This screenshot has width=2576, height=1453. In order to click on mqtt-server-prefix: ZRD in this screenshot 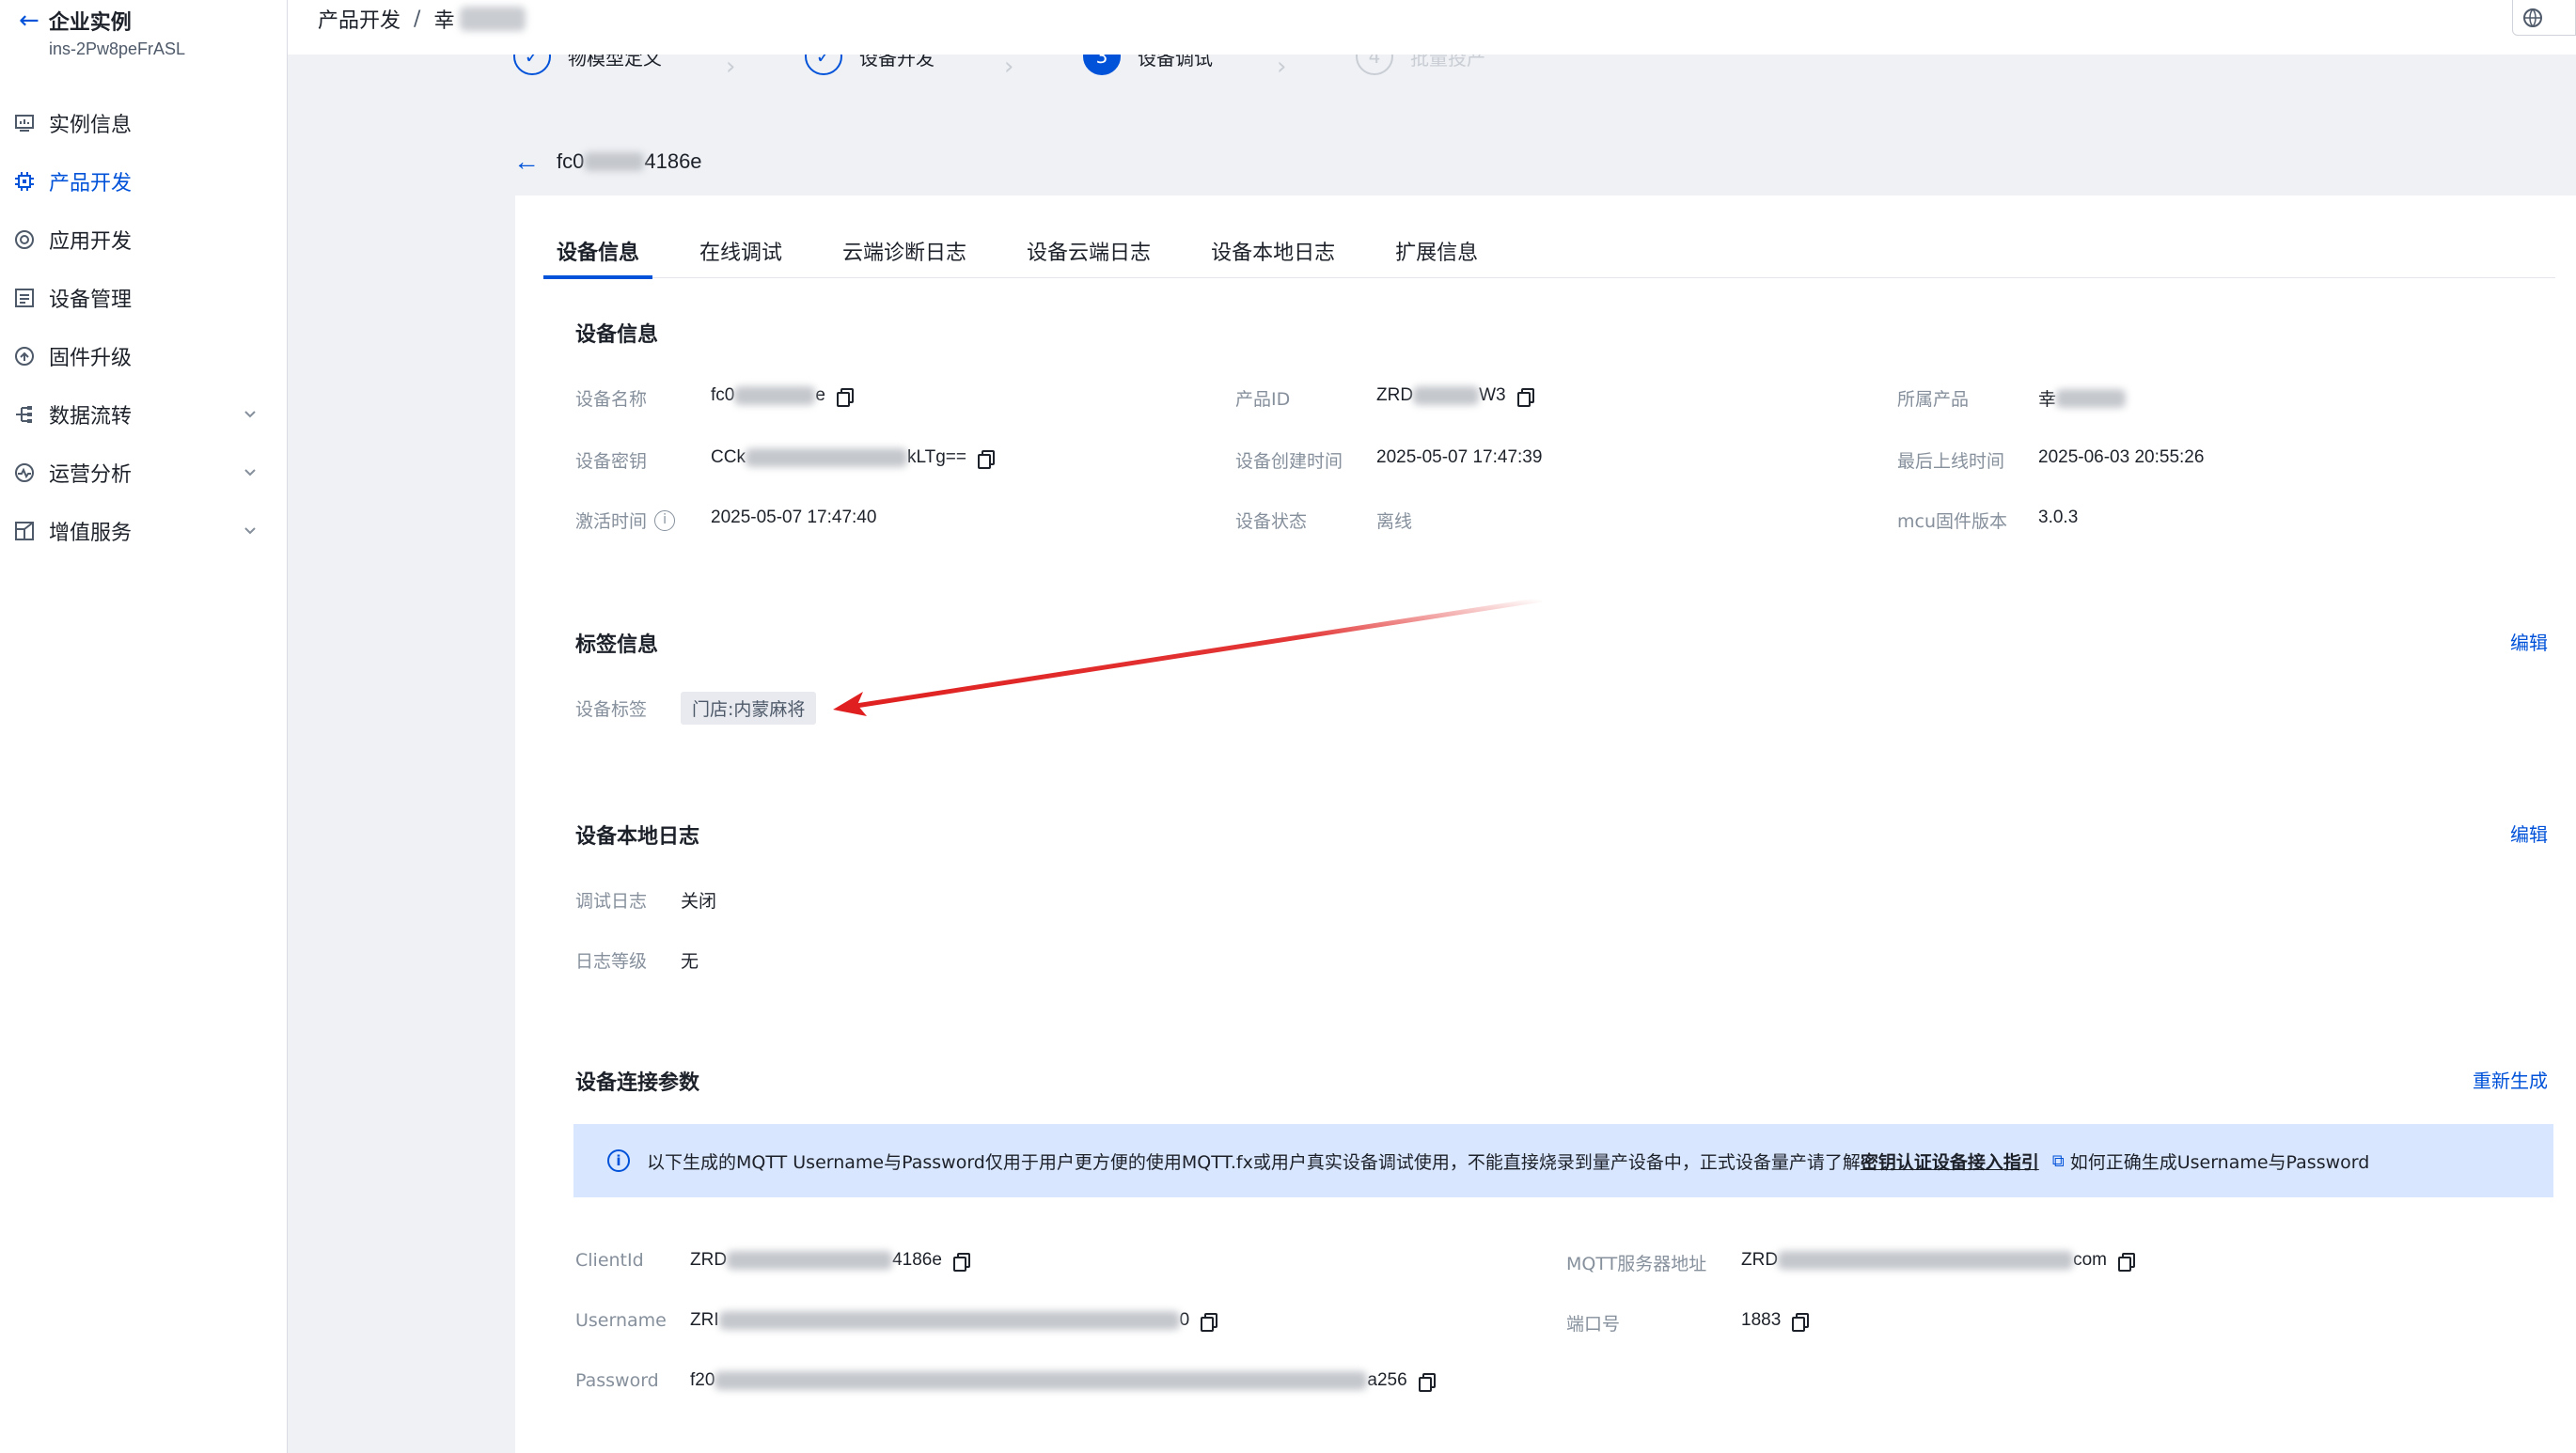, I will do `click(1760, 1260)`.